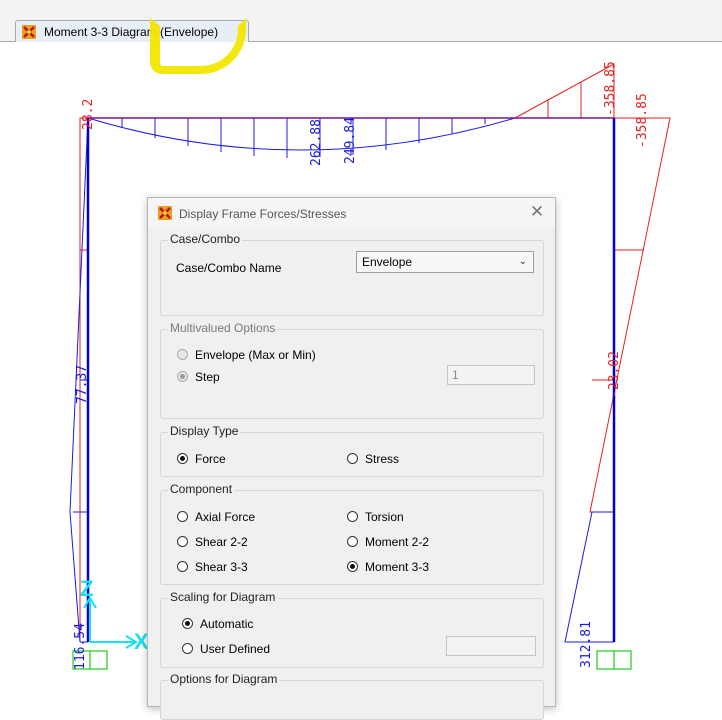  Describe the element at coordinates (455, 375) in the screenshot. I see `step-value: 1` at that location.